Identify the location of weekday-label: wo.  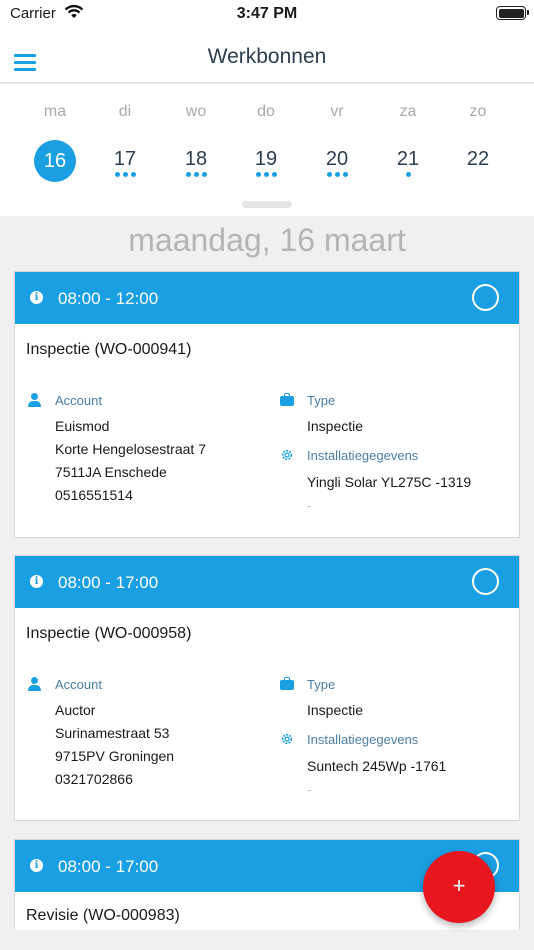
(196, 111).